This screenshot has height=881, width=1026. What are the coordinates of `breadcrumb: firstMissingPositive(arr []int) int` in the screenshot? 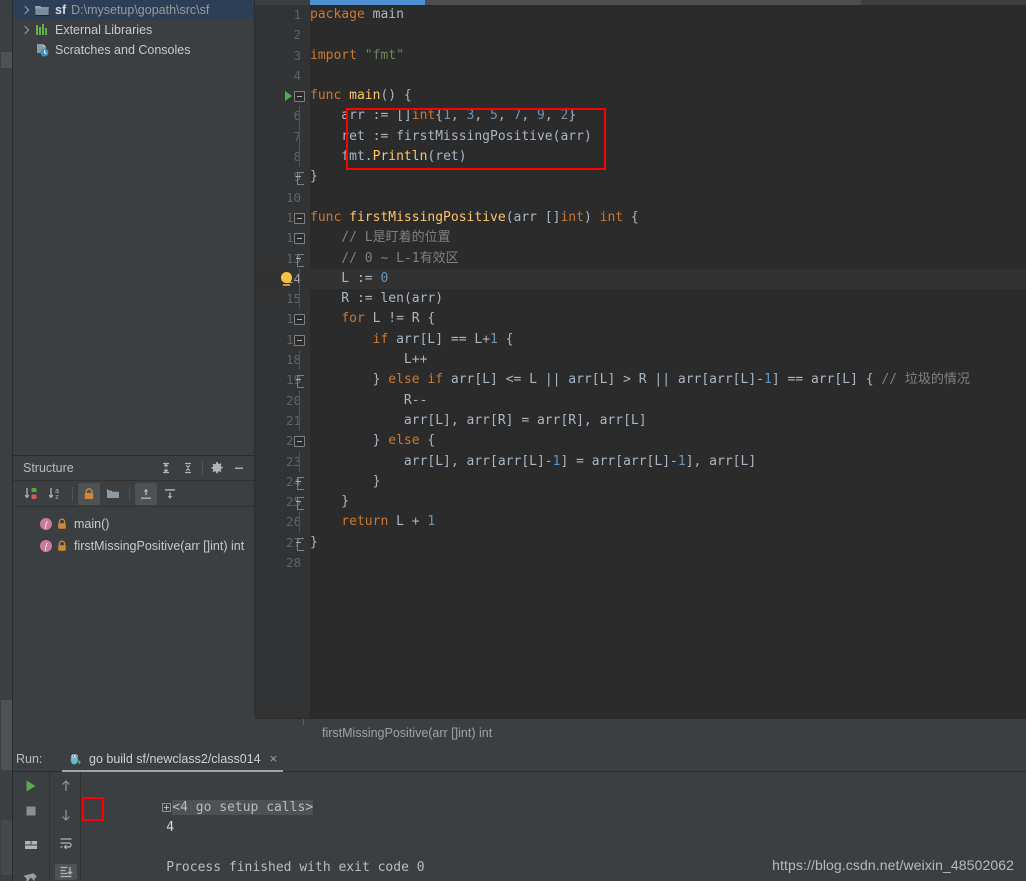 It's located at (640, 732).